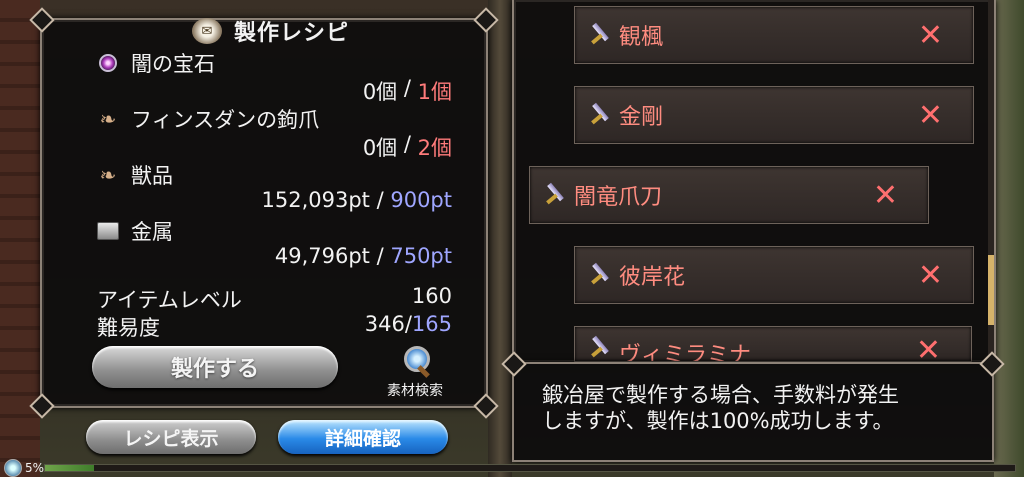 The width and height of the screenshot is (1024, 477). I want to click on material-count: 152,093pt / 900pt, so click(357, 200).